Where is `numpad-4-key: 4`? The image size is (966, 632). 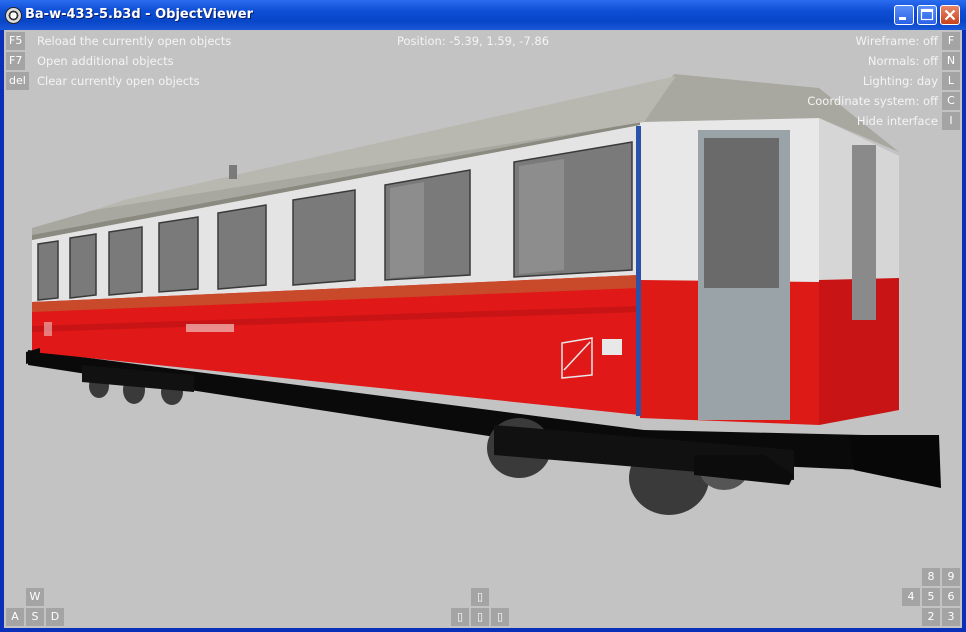
numpad-4-key: 4 is located at coordinates (911, 597).